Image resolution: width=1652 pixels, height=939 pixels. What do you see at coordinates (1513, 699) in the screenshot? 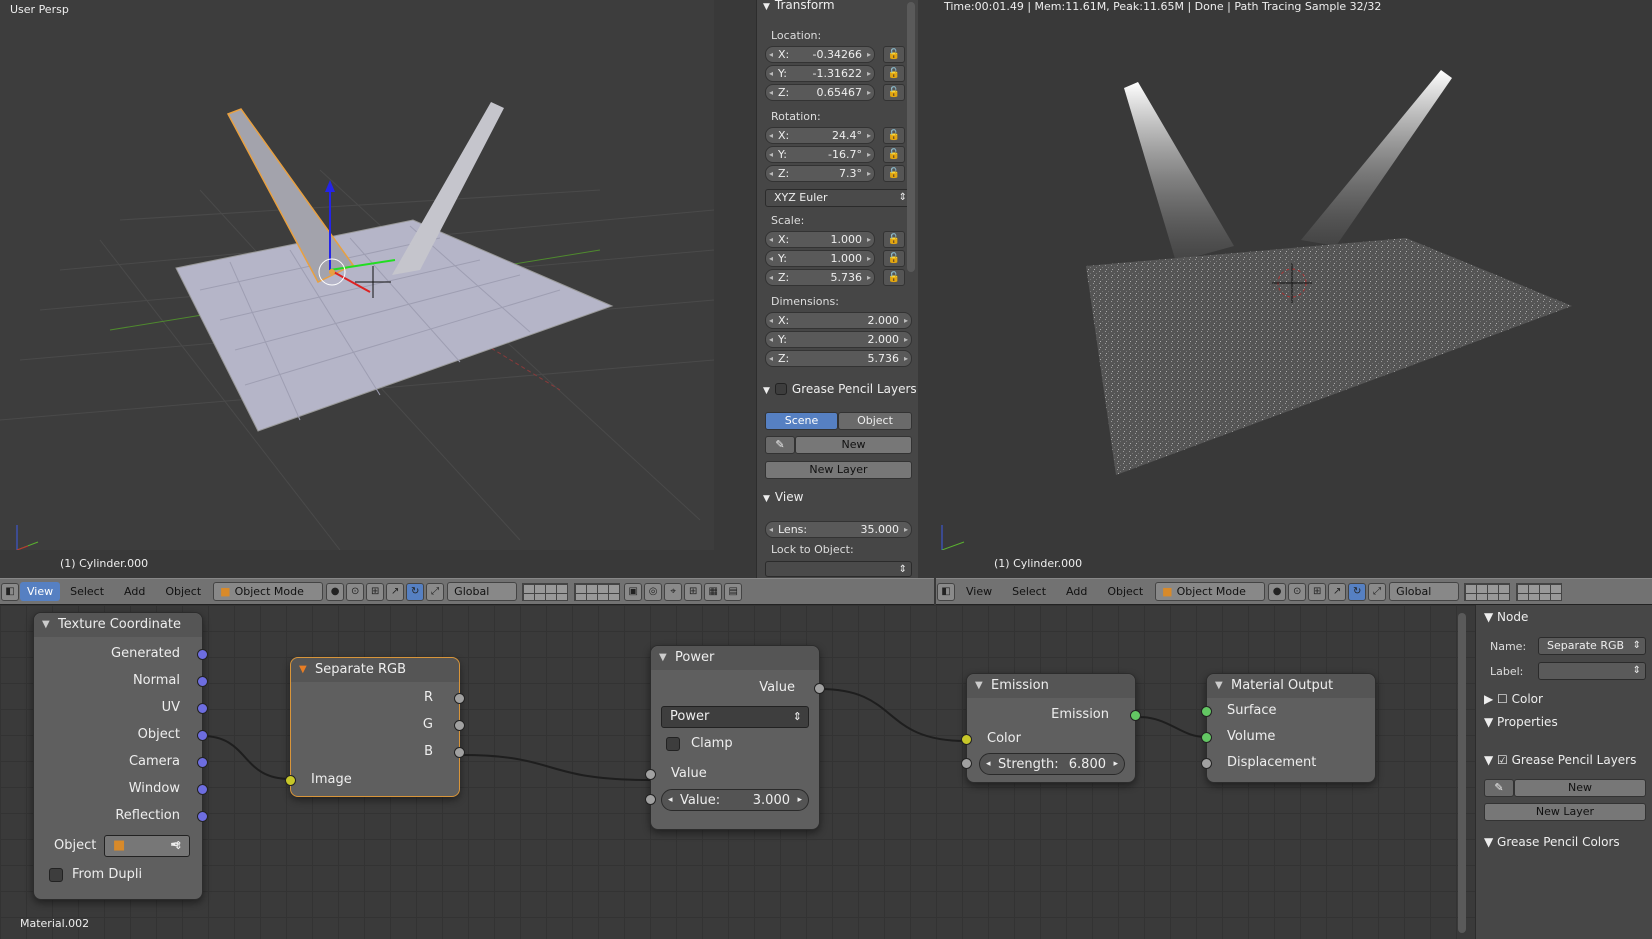
I see `color-section-header: ▶ ☐ Color` at bounding box center [1513, 699].